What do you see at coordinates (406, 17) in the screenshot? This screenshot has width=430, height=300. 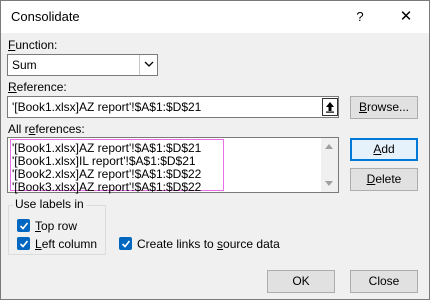 I see `close-window-button: ✕` at bounding box center [406, 17].